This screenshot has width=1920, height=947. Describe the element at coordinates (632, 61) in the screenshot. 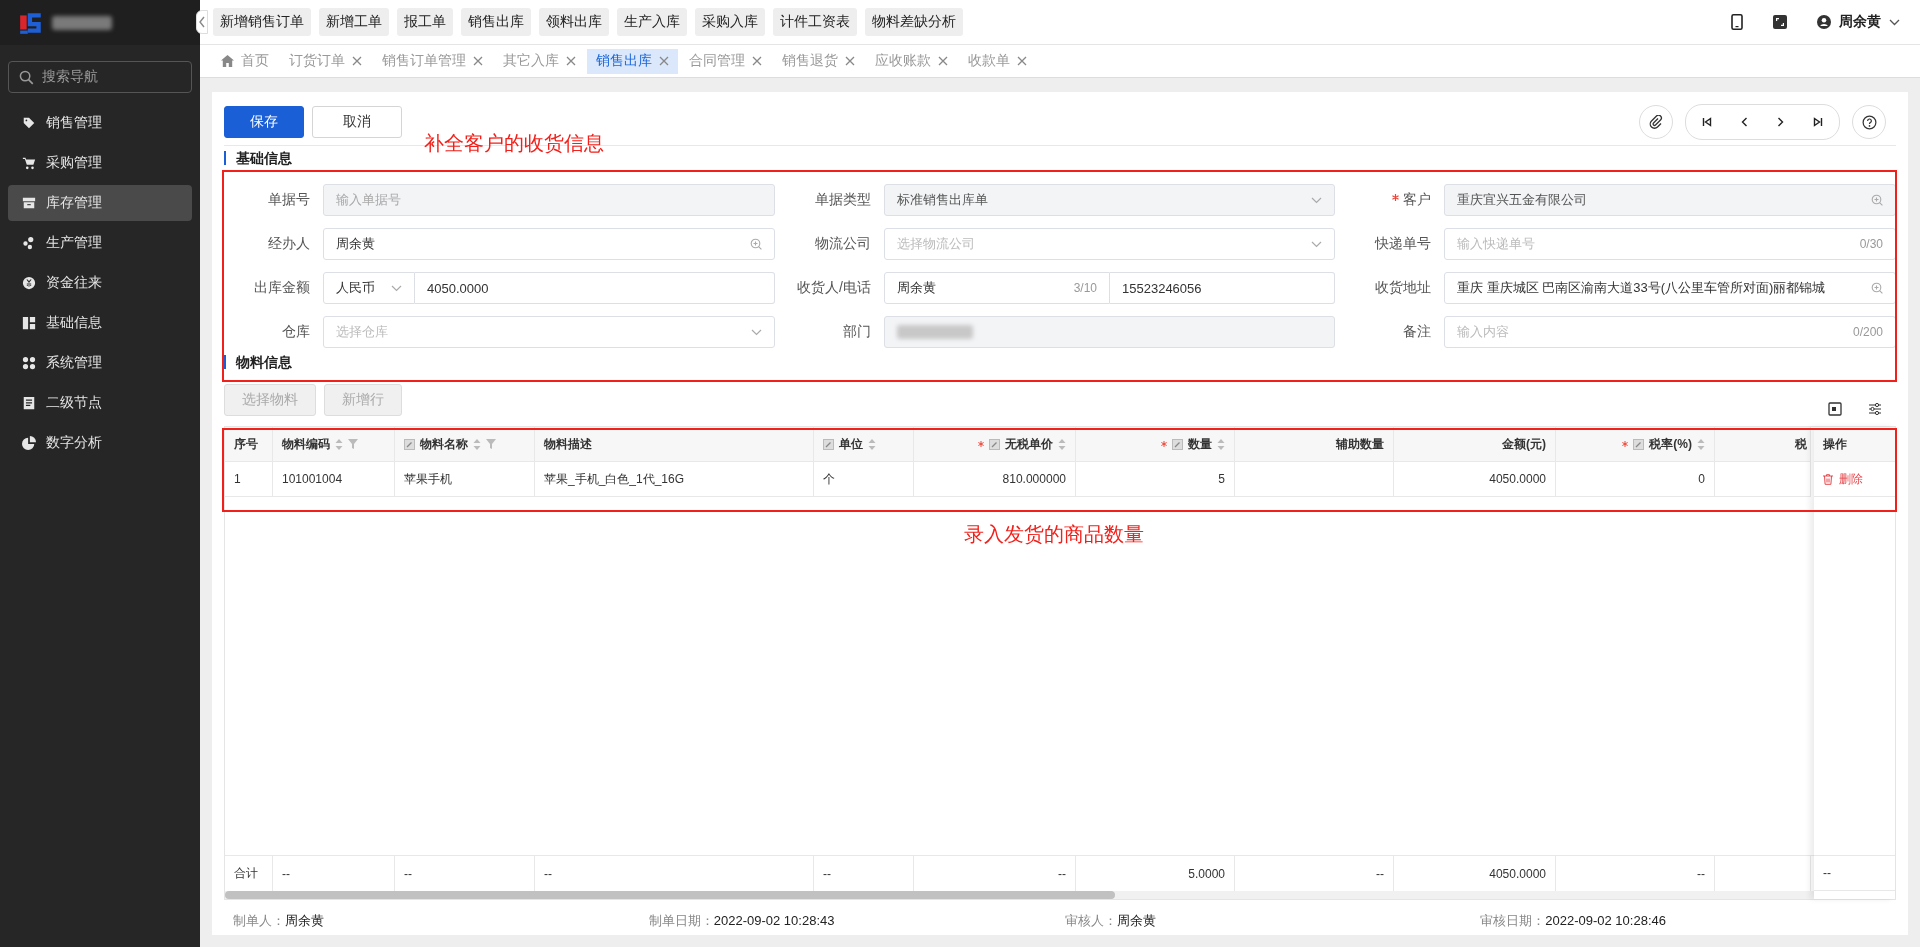

I see `tab: 销售出库` at that location.